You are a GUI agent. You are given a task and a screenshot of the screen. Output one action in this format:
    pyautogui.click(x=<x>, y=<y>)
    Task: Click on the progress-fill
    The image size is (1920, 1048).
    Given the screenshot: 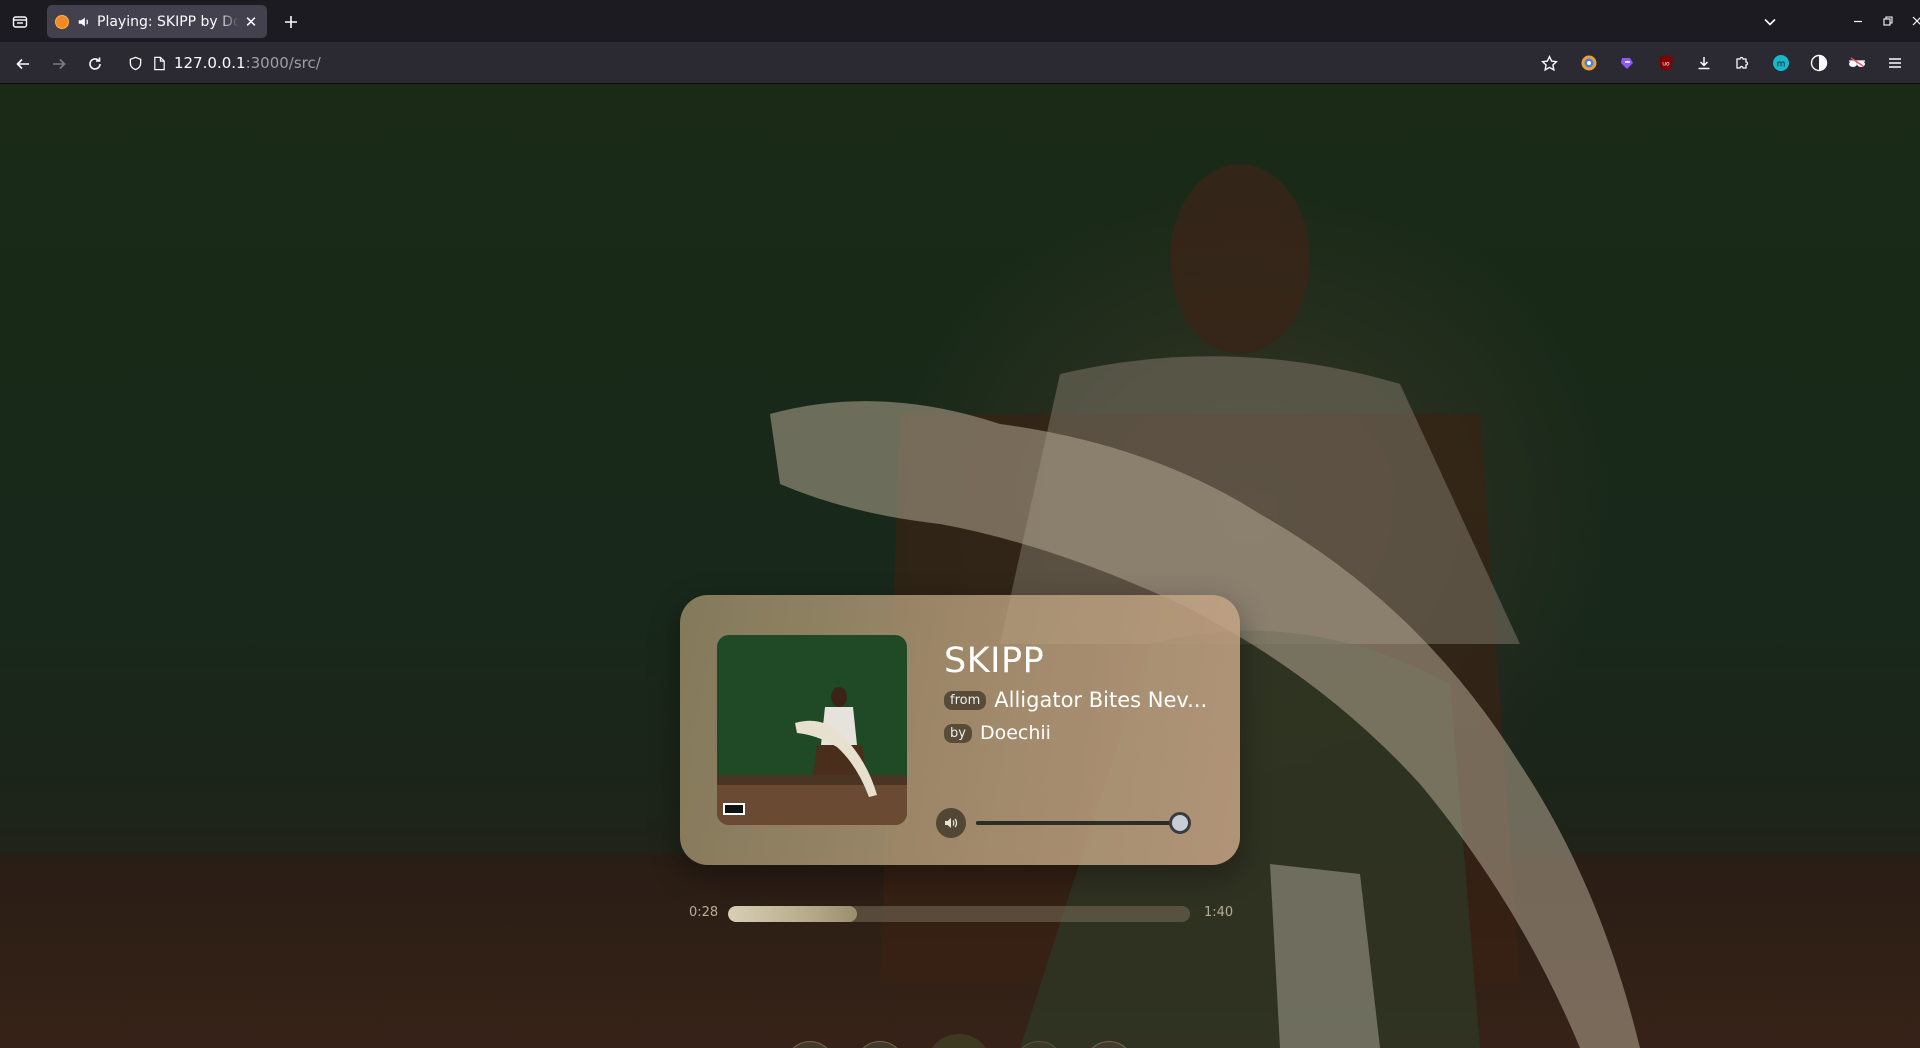 What is the action you would take?
    pyautogui.click(x=793, y=914)
    